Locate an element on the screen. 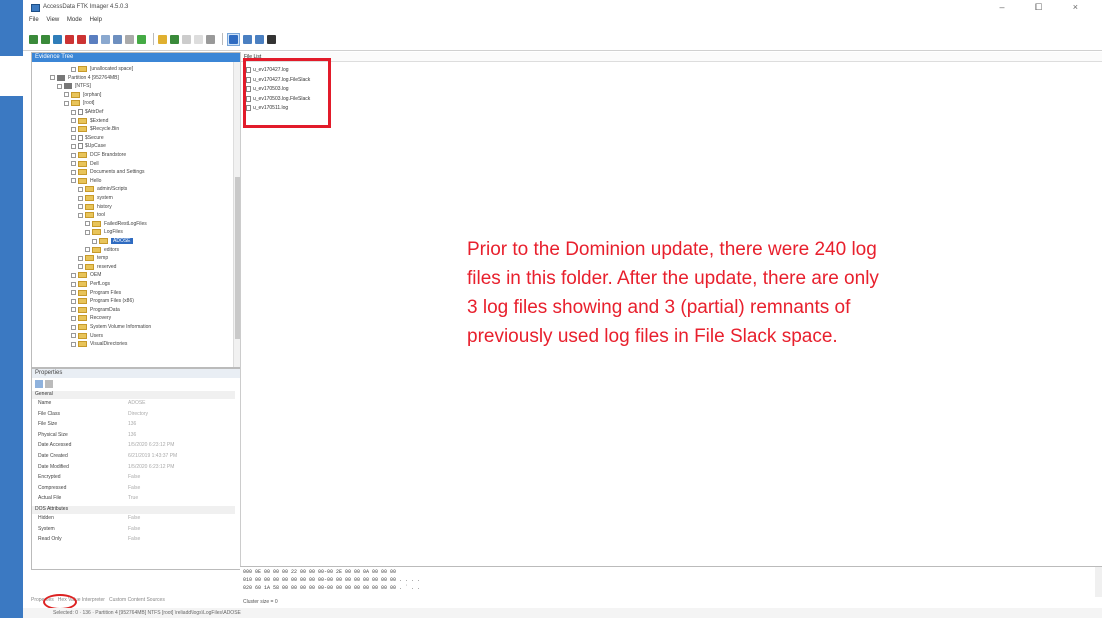 The width and height of the screenshot is (1102, 618). add-evidence-icon is located at coordinates (33, 39).